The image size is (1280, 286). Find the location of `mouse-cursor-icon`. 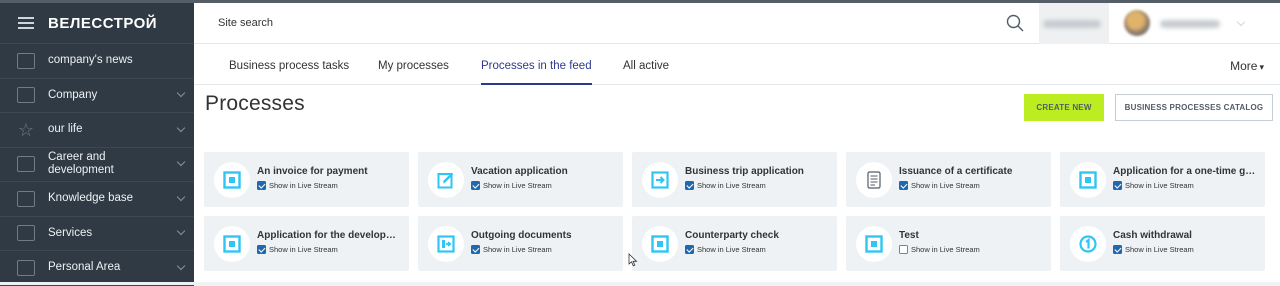

mouse-cursor-icon is located at coordinates (633, 260).